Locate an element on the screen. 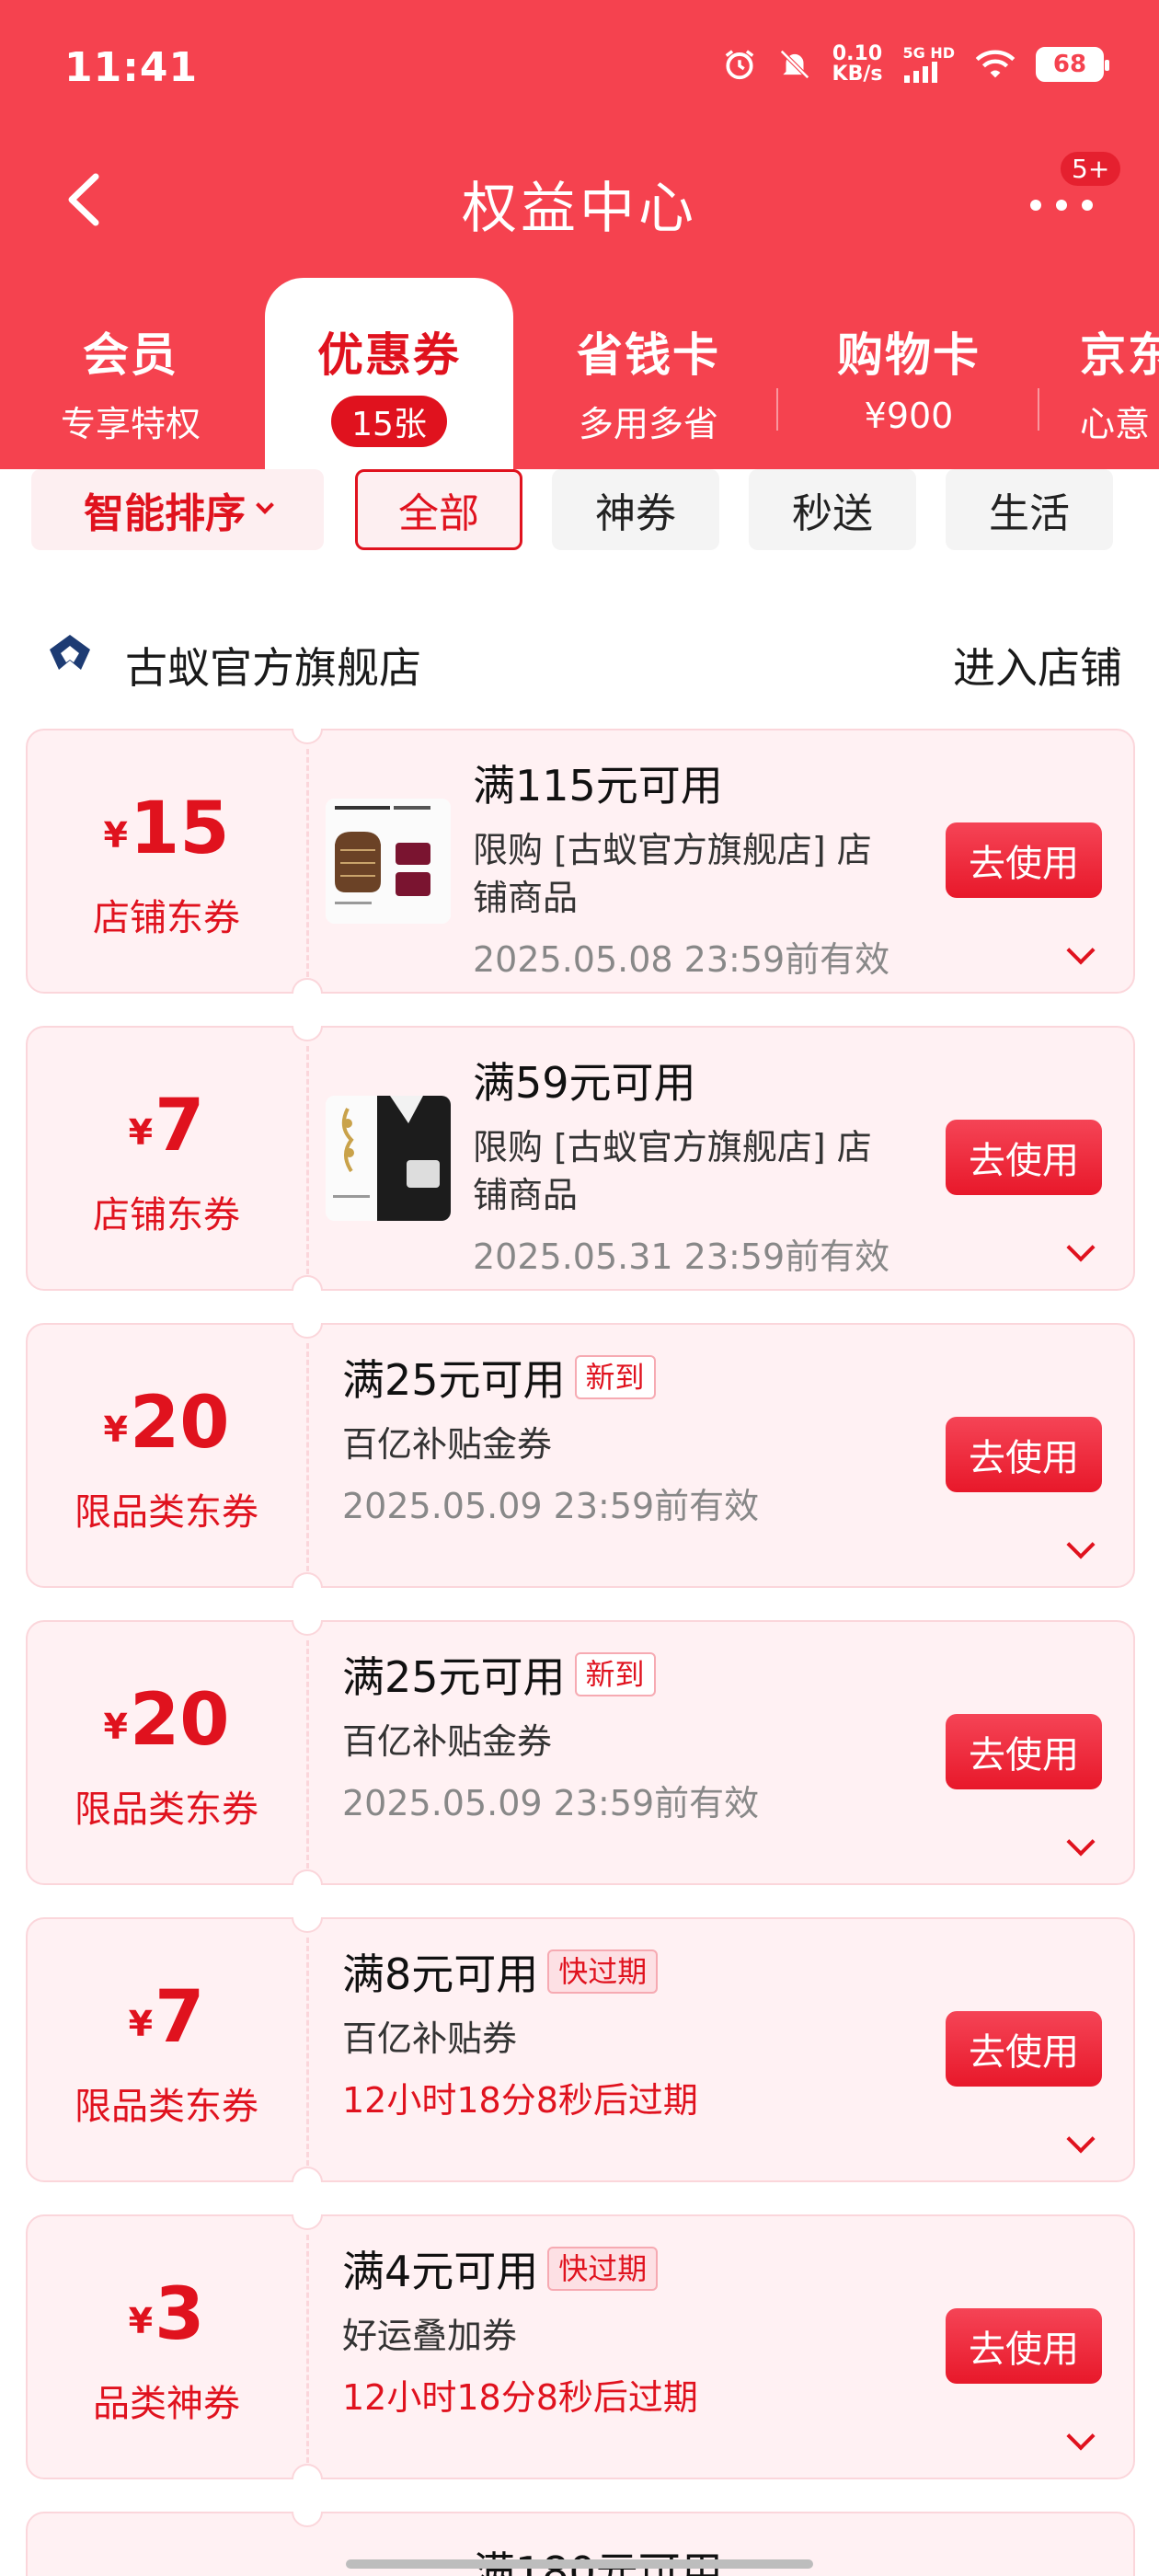 The image size is (1159, 2576). tab-title: 省钱卡 is located at coordinates (648, 355).